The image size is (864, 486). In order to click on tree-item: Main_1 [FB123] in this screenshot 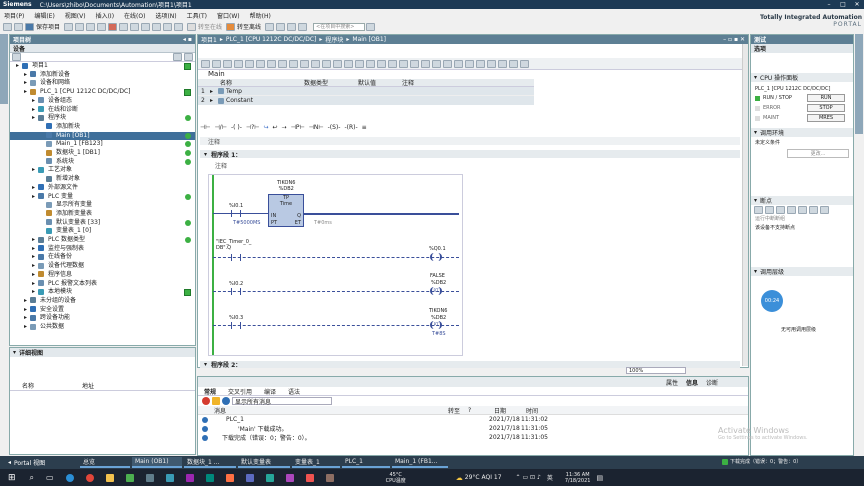, I will do `click(102, 144)`.